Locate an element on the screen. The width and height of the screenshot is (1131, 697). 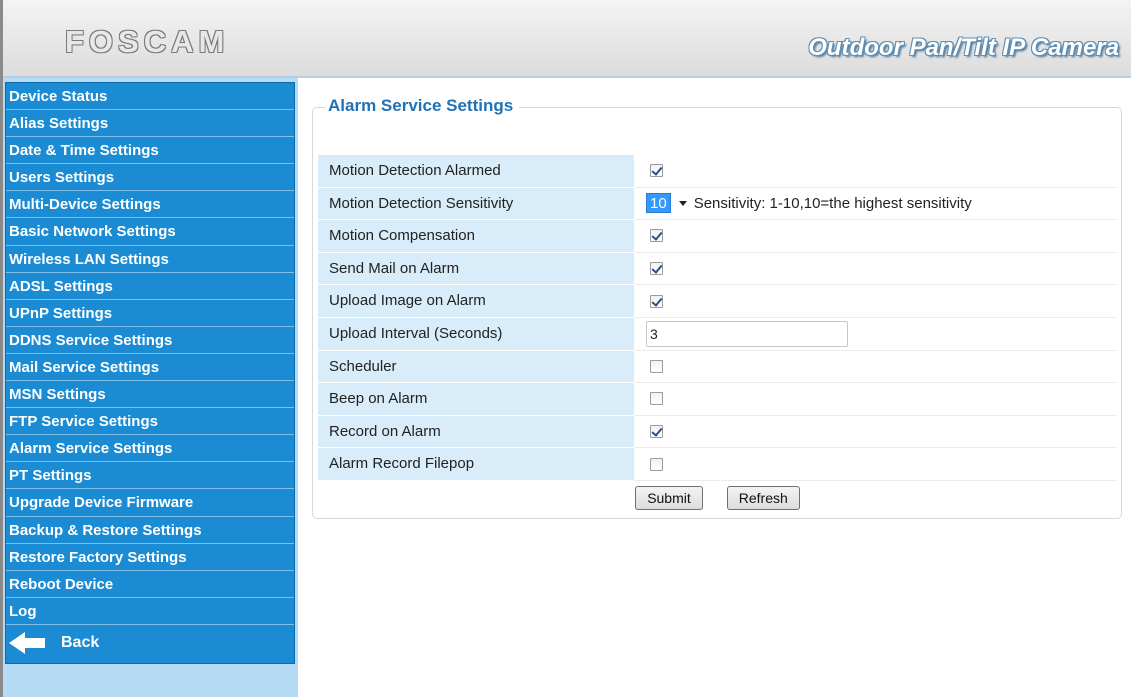
sidebar-item-mail-service-settings: Mail Service Settings is located at coordinates (150, 368).